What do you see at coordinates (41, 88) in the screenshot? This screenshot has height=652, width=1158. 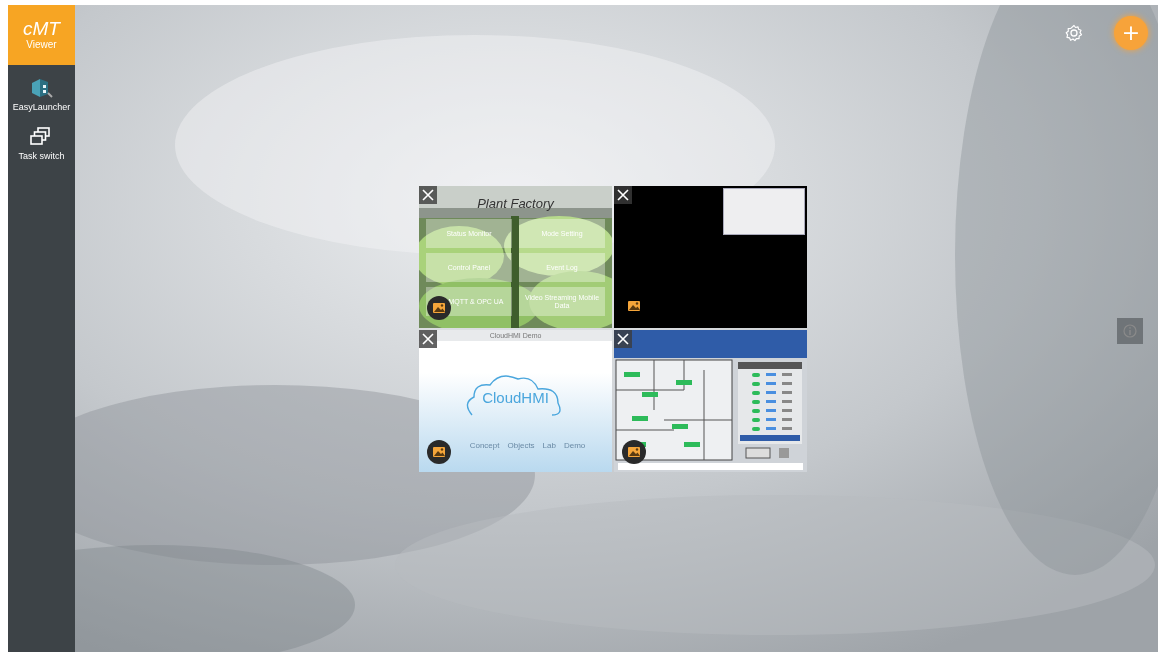 I see `launcher-icon` at bounding box center [41, 88].